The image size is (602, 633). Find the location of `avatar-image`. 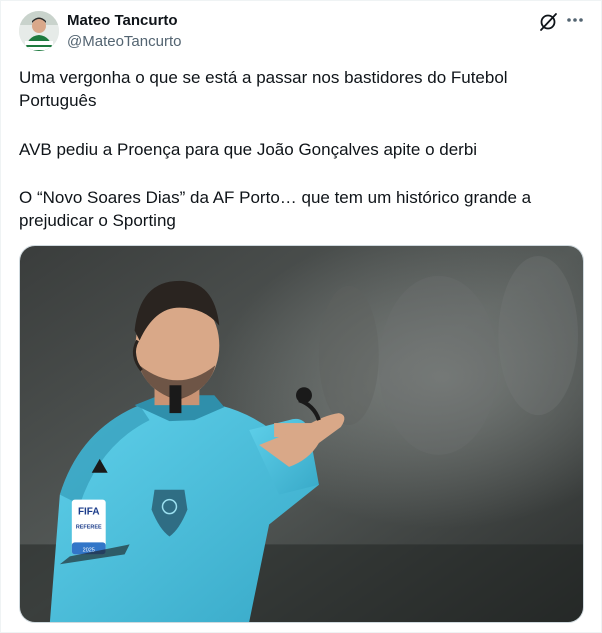

avatar-image is located at coordinates (39, 31).